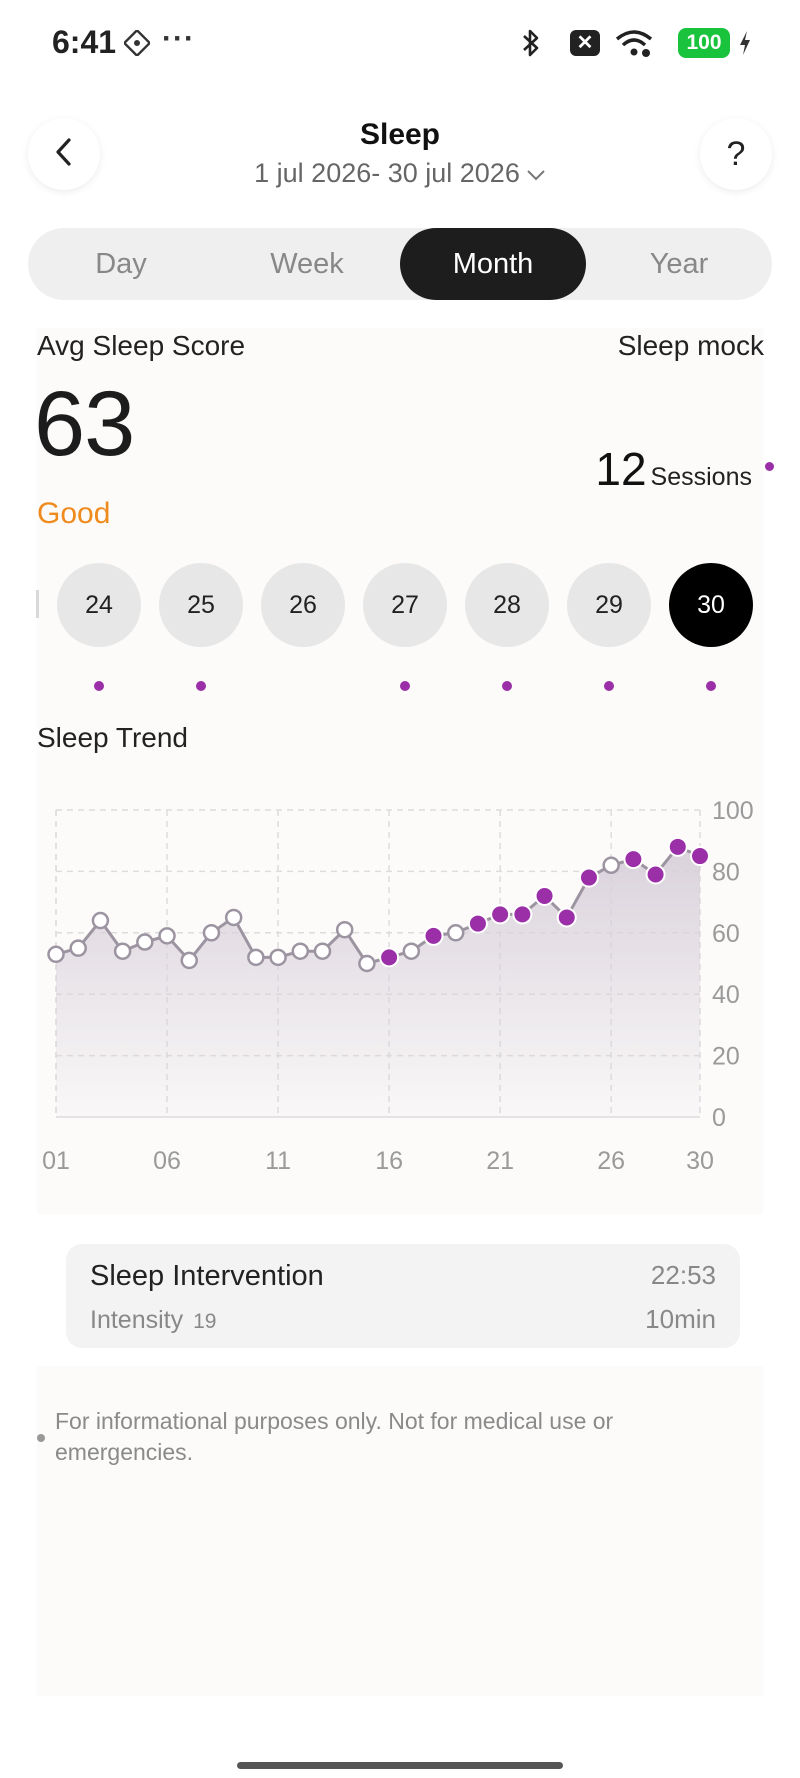  What do you see at coordinates (400, 45) in the screenshot?
I see `status-bar: 6:41 ··· ✕ 100` at bounding box center [400, 45].